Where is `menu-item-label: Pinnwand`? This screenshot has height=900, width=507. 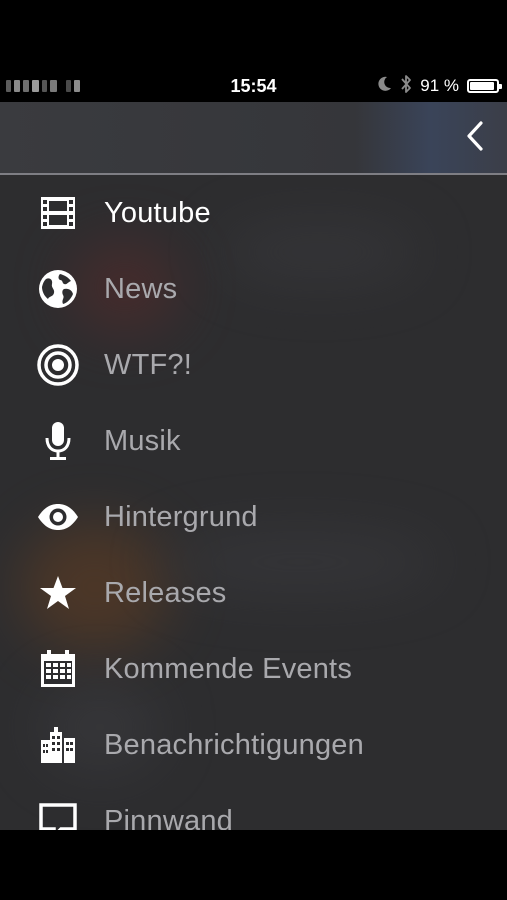
menu-item-label: Pinnwand is located at coordinates (168, 817).